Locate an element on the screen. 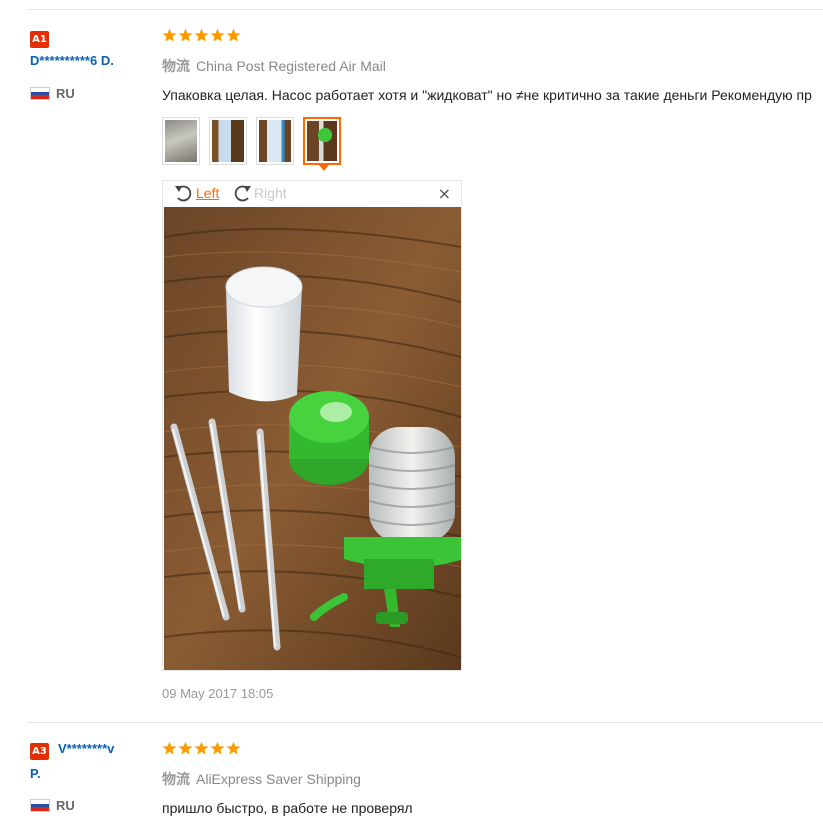  rotate-right-button: Right is located at coordinates (259, 193).